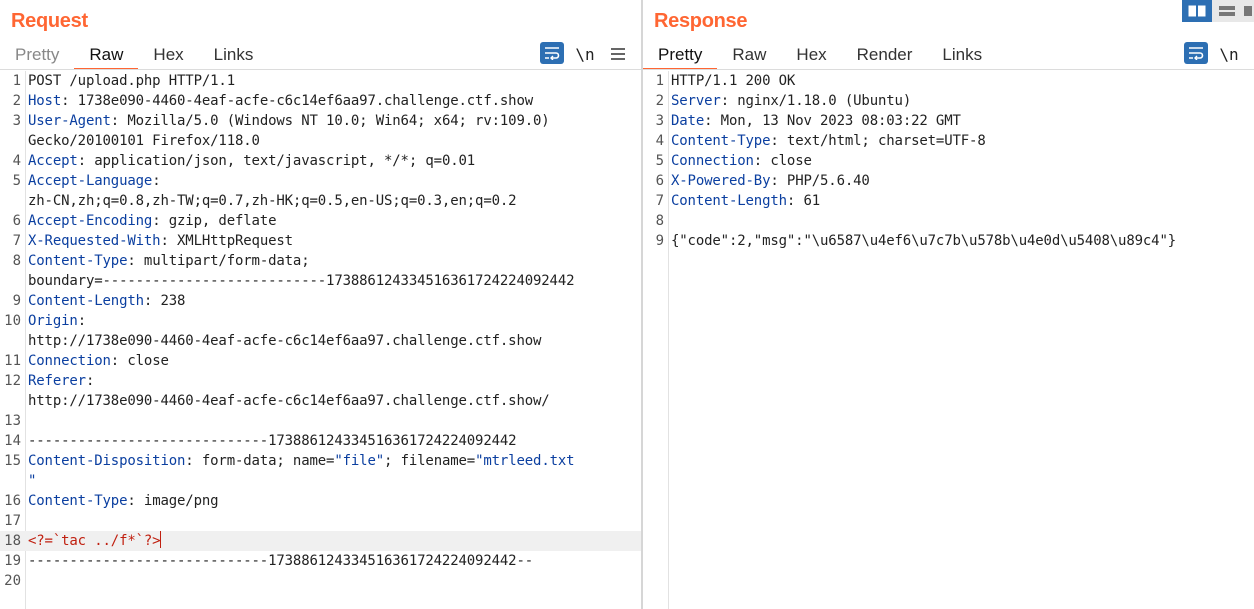 This screenshot has width=1254, height=609. What do you see at coordinates (320, 481) in the screenshot?
I see `code-line: "` at bounding box center [320, 481].